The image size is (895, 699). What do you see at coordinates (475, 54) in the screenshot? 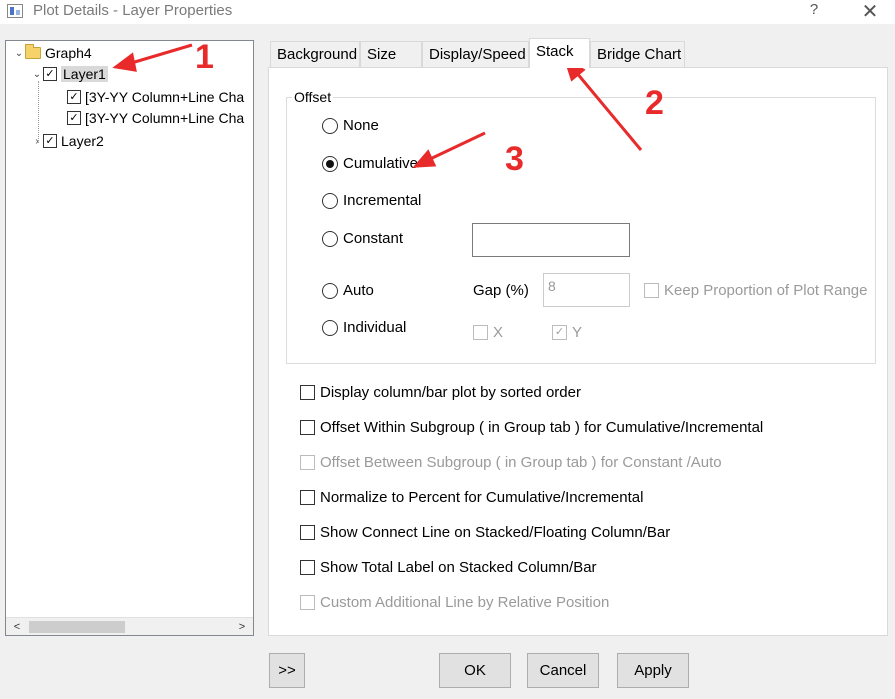
I see `tab-display-speed: Display/Speed` at bounding box center [475, 54].